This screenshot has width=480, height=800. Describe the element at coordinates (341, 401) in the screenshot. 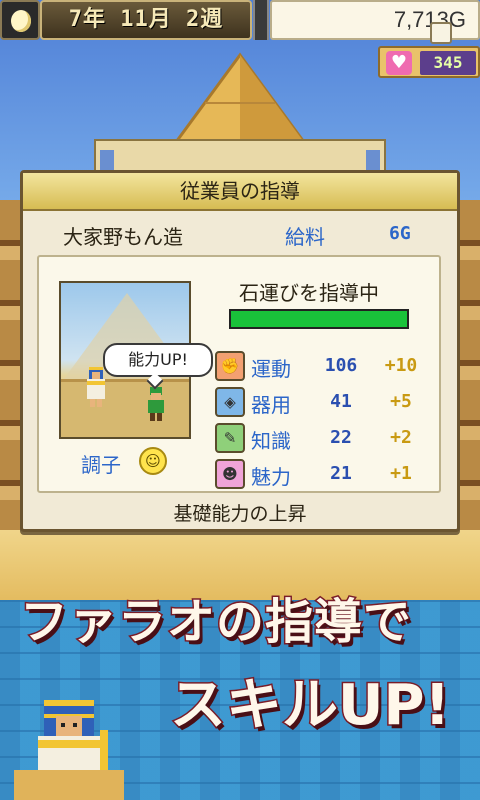

I see `stat-value: 41` at that location.